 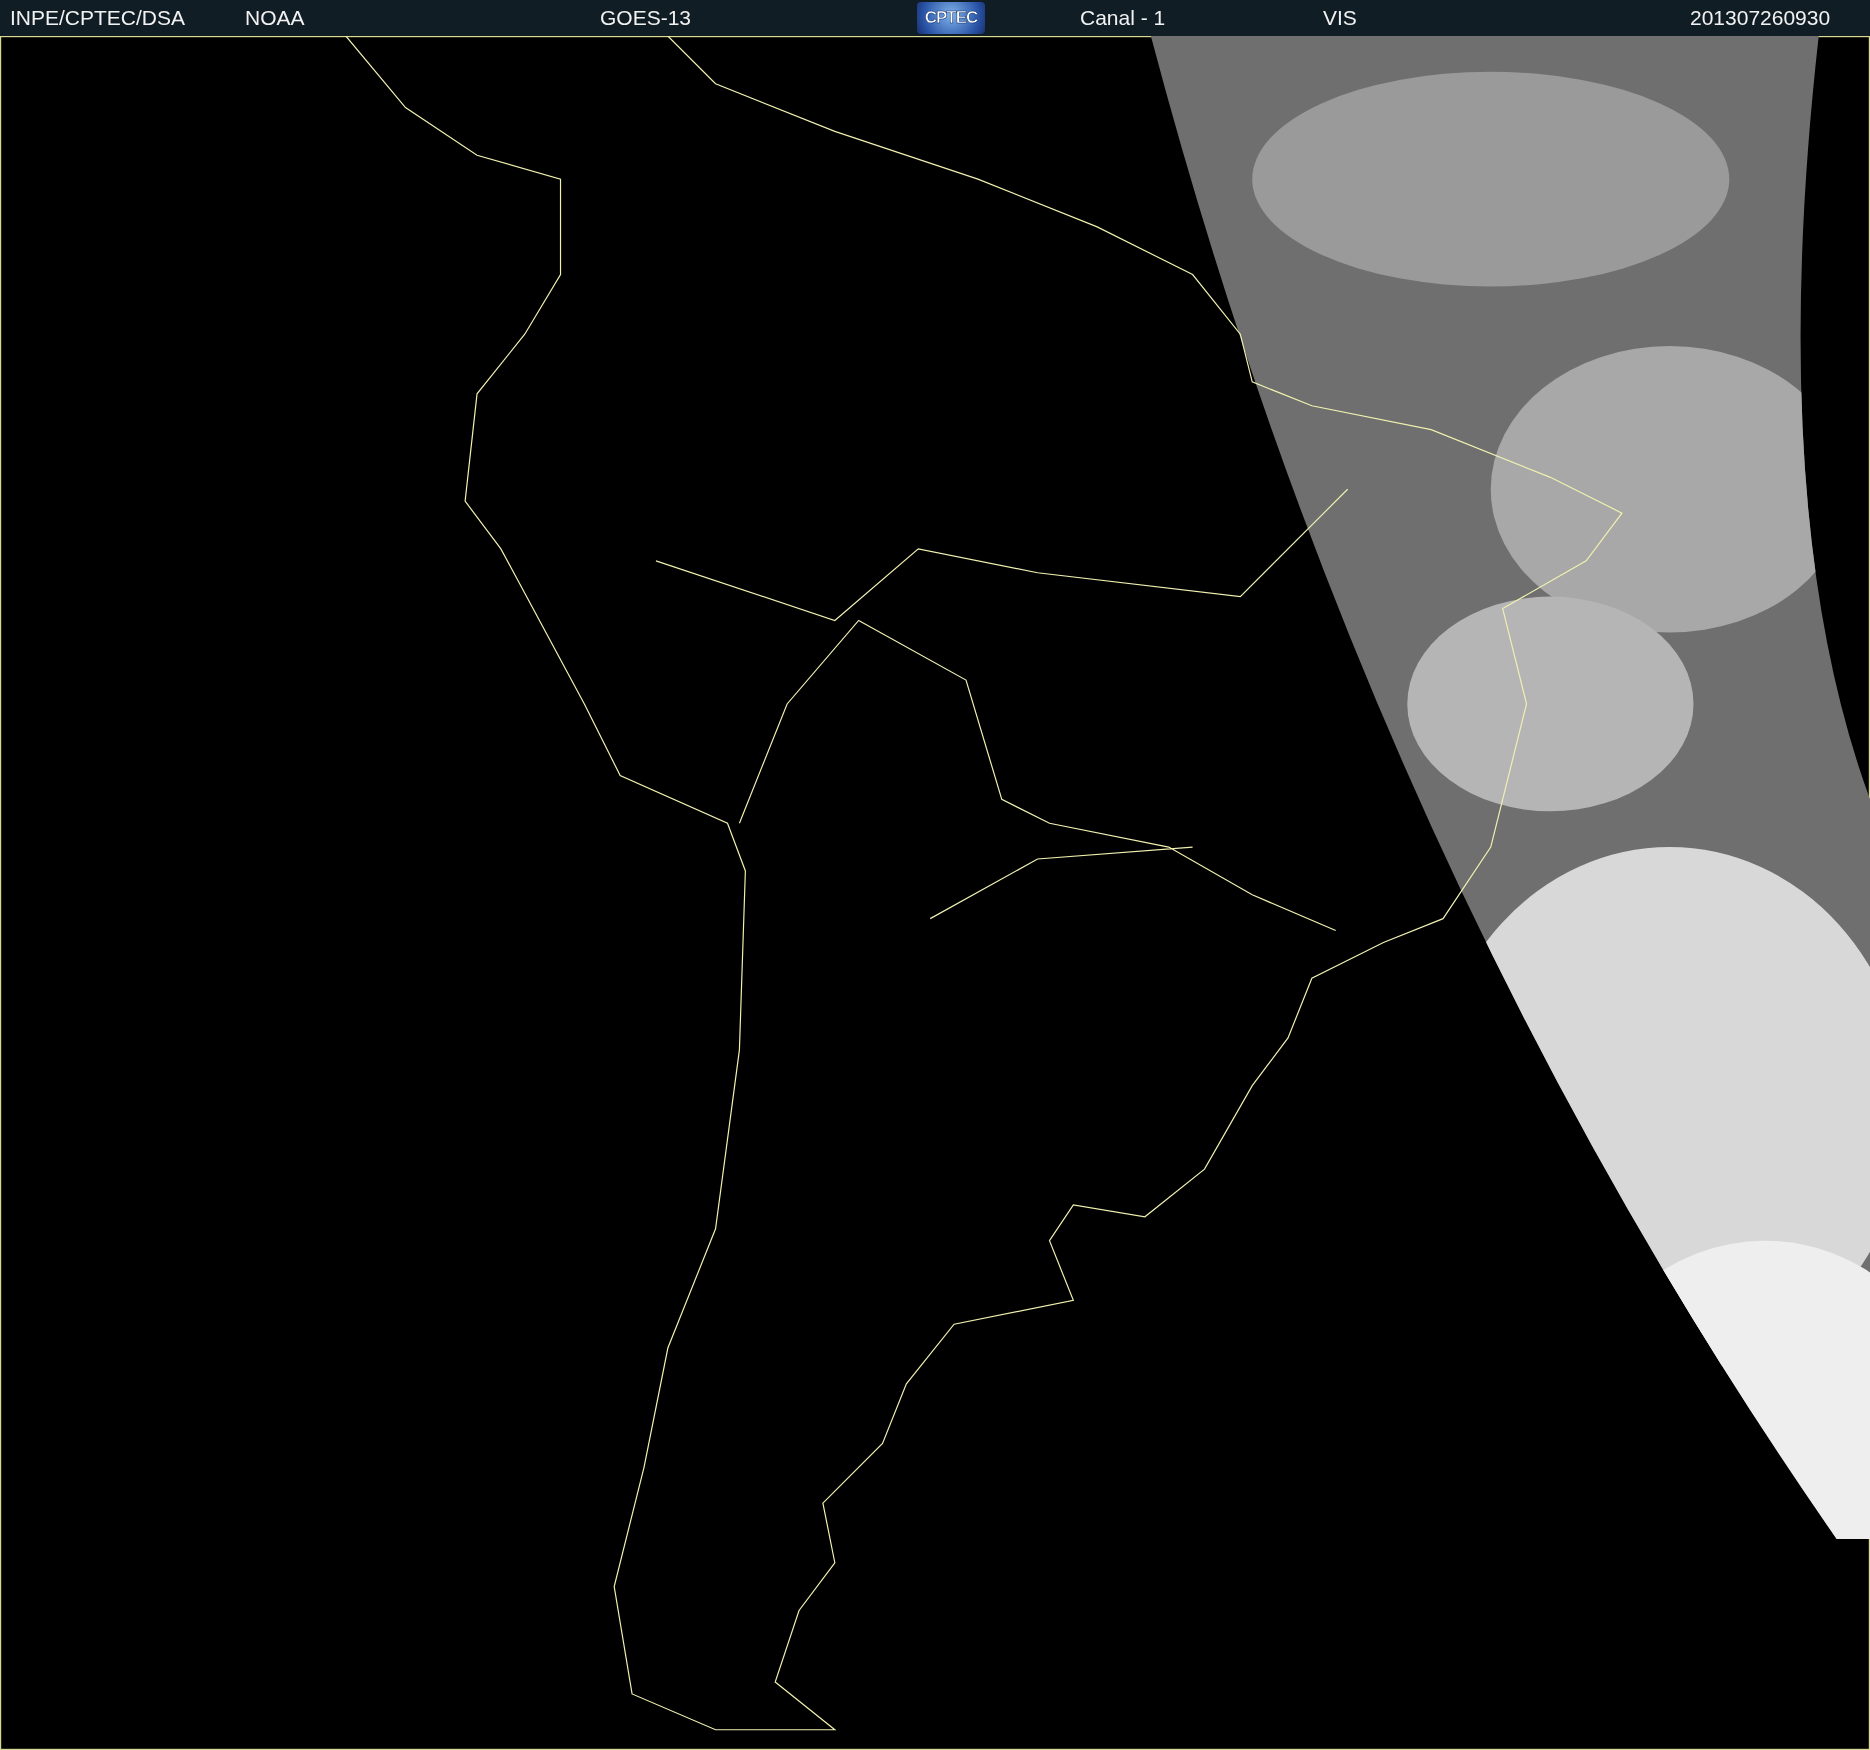 I want to click on source-label: INPE/CPTEC/DSA, so click(x=98, y=18).